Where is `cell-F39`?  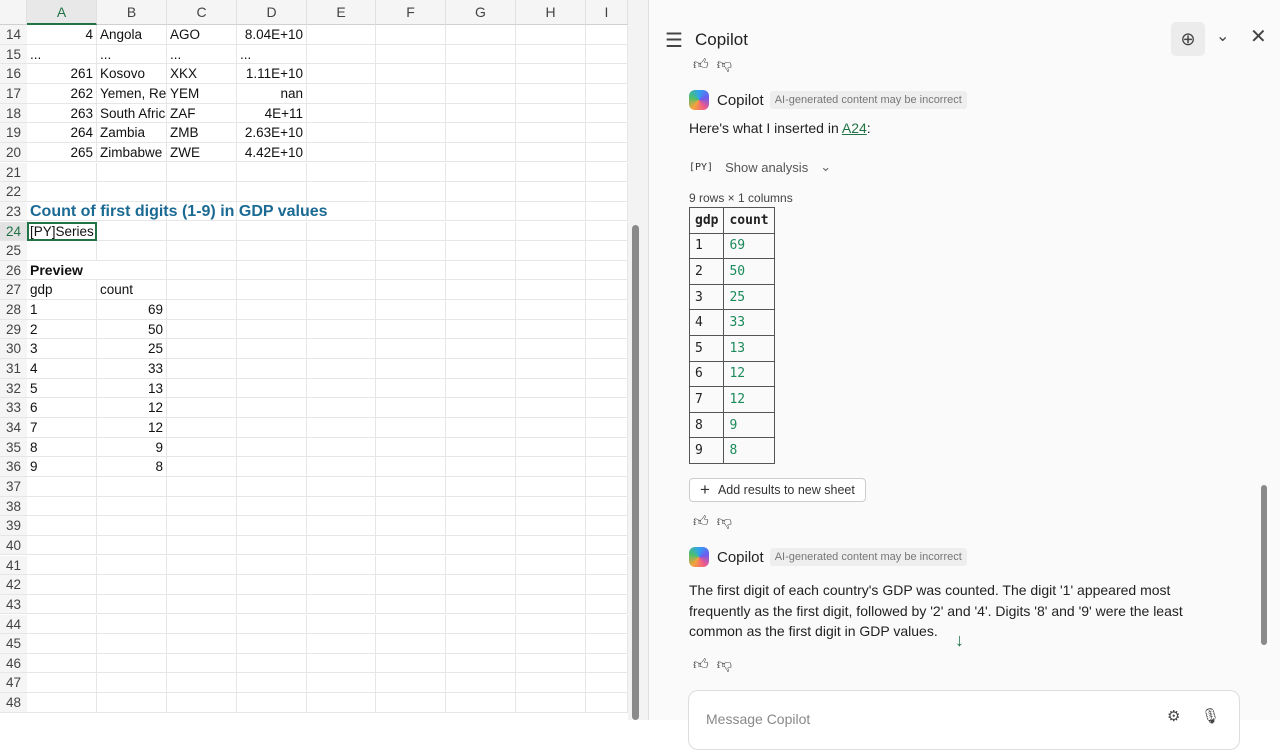 cell-F39 is located at coordinates (411, 526).